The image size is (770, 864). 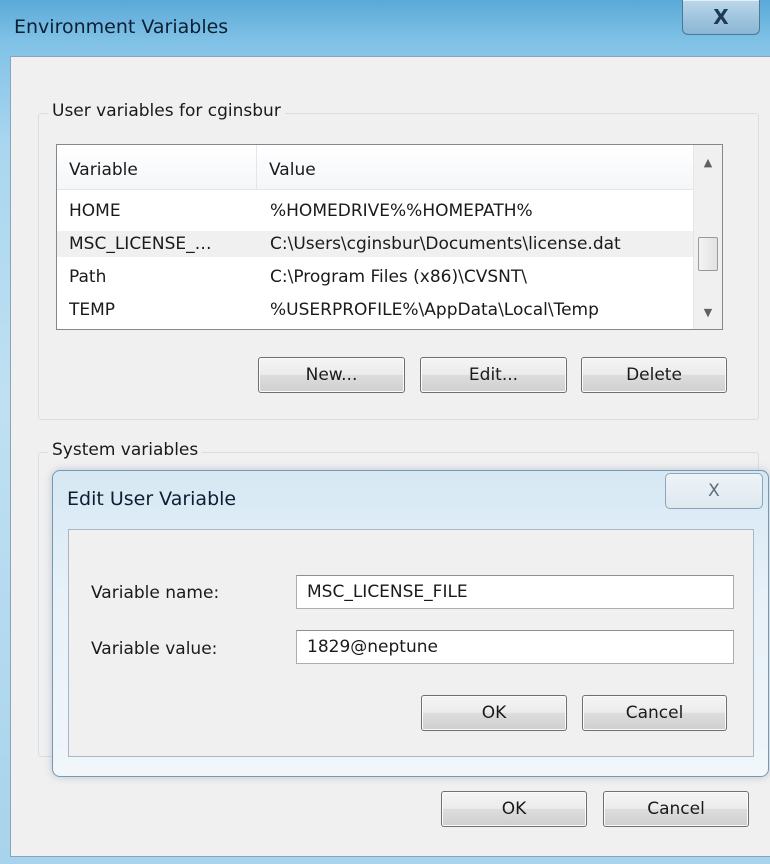 I want to click on variable-value-cell: C:\Program Files (x86)\CVSNT\, so click(x=398, y=277).